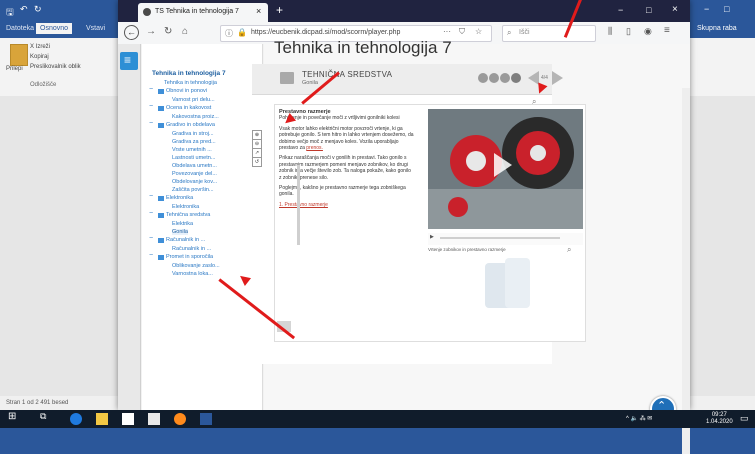  What do you see at coordinates (648, 31) in the screenshot?
I see `account-icon: ◉` at bounding box center [648, 31].